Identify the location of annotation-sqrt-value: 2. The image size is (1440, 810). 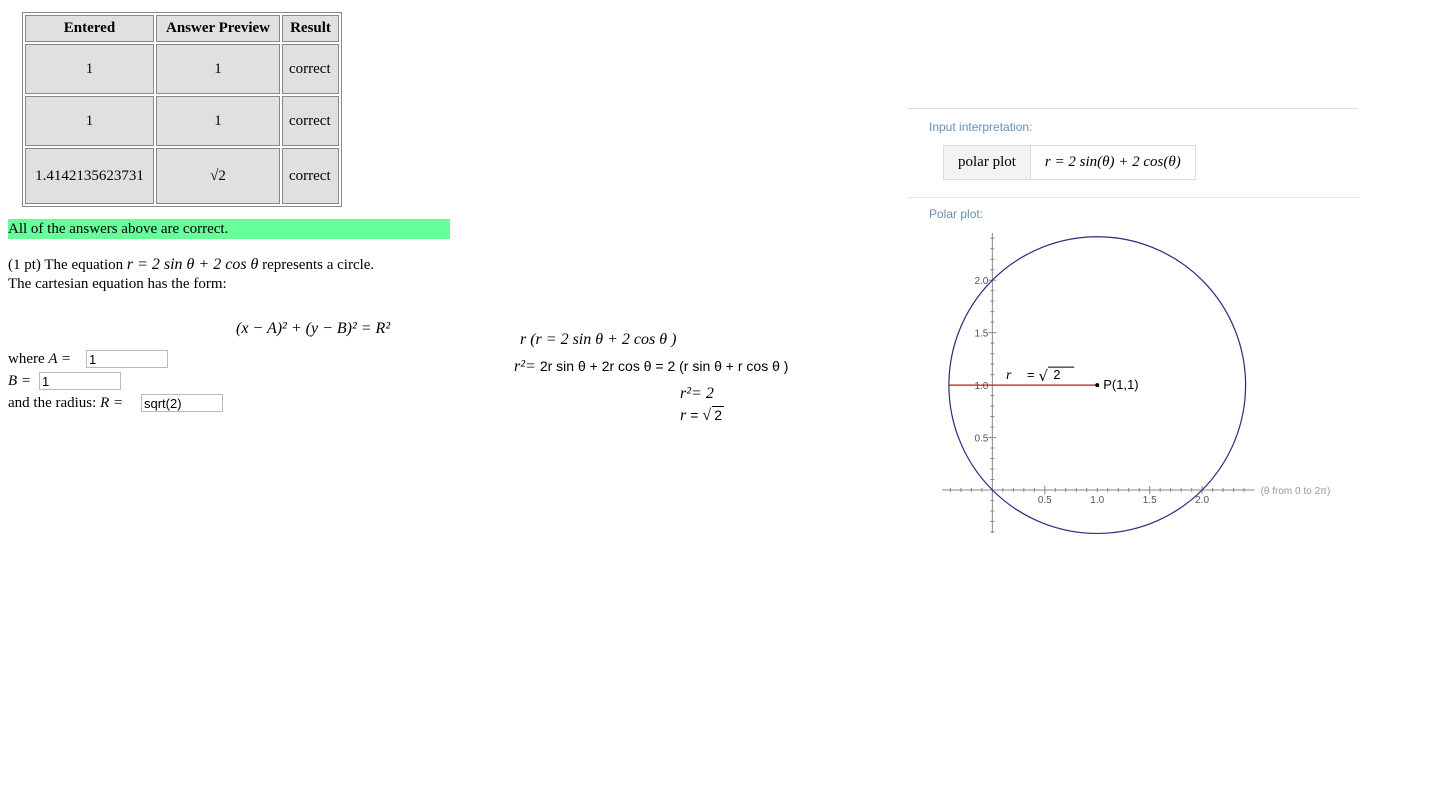
(1056, 374).